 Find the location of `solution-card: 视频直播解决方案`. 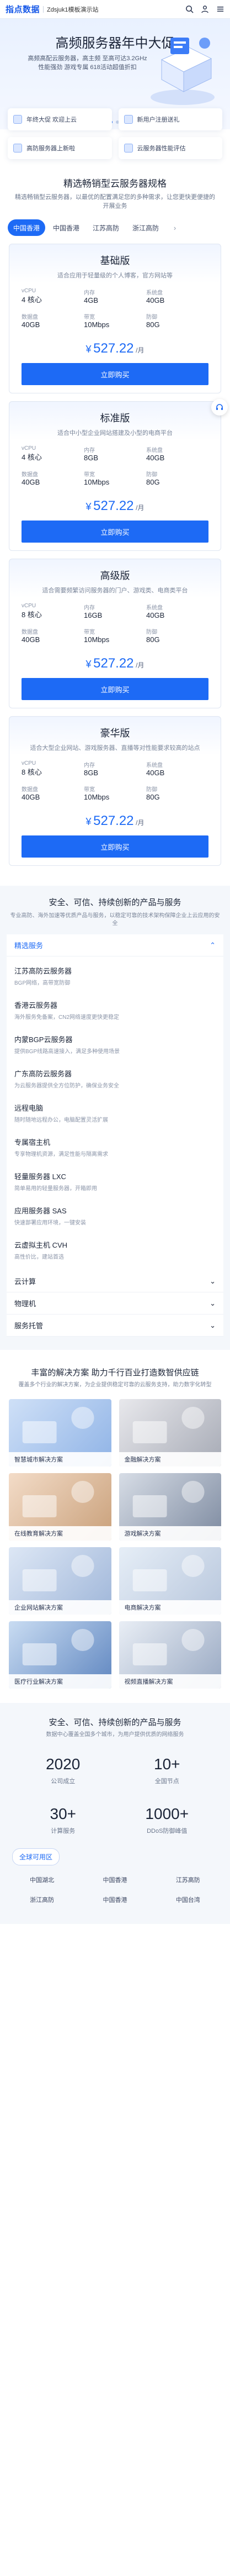

solution-card: 视频直播解决方案 is located at coordinates (170, 1655).